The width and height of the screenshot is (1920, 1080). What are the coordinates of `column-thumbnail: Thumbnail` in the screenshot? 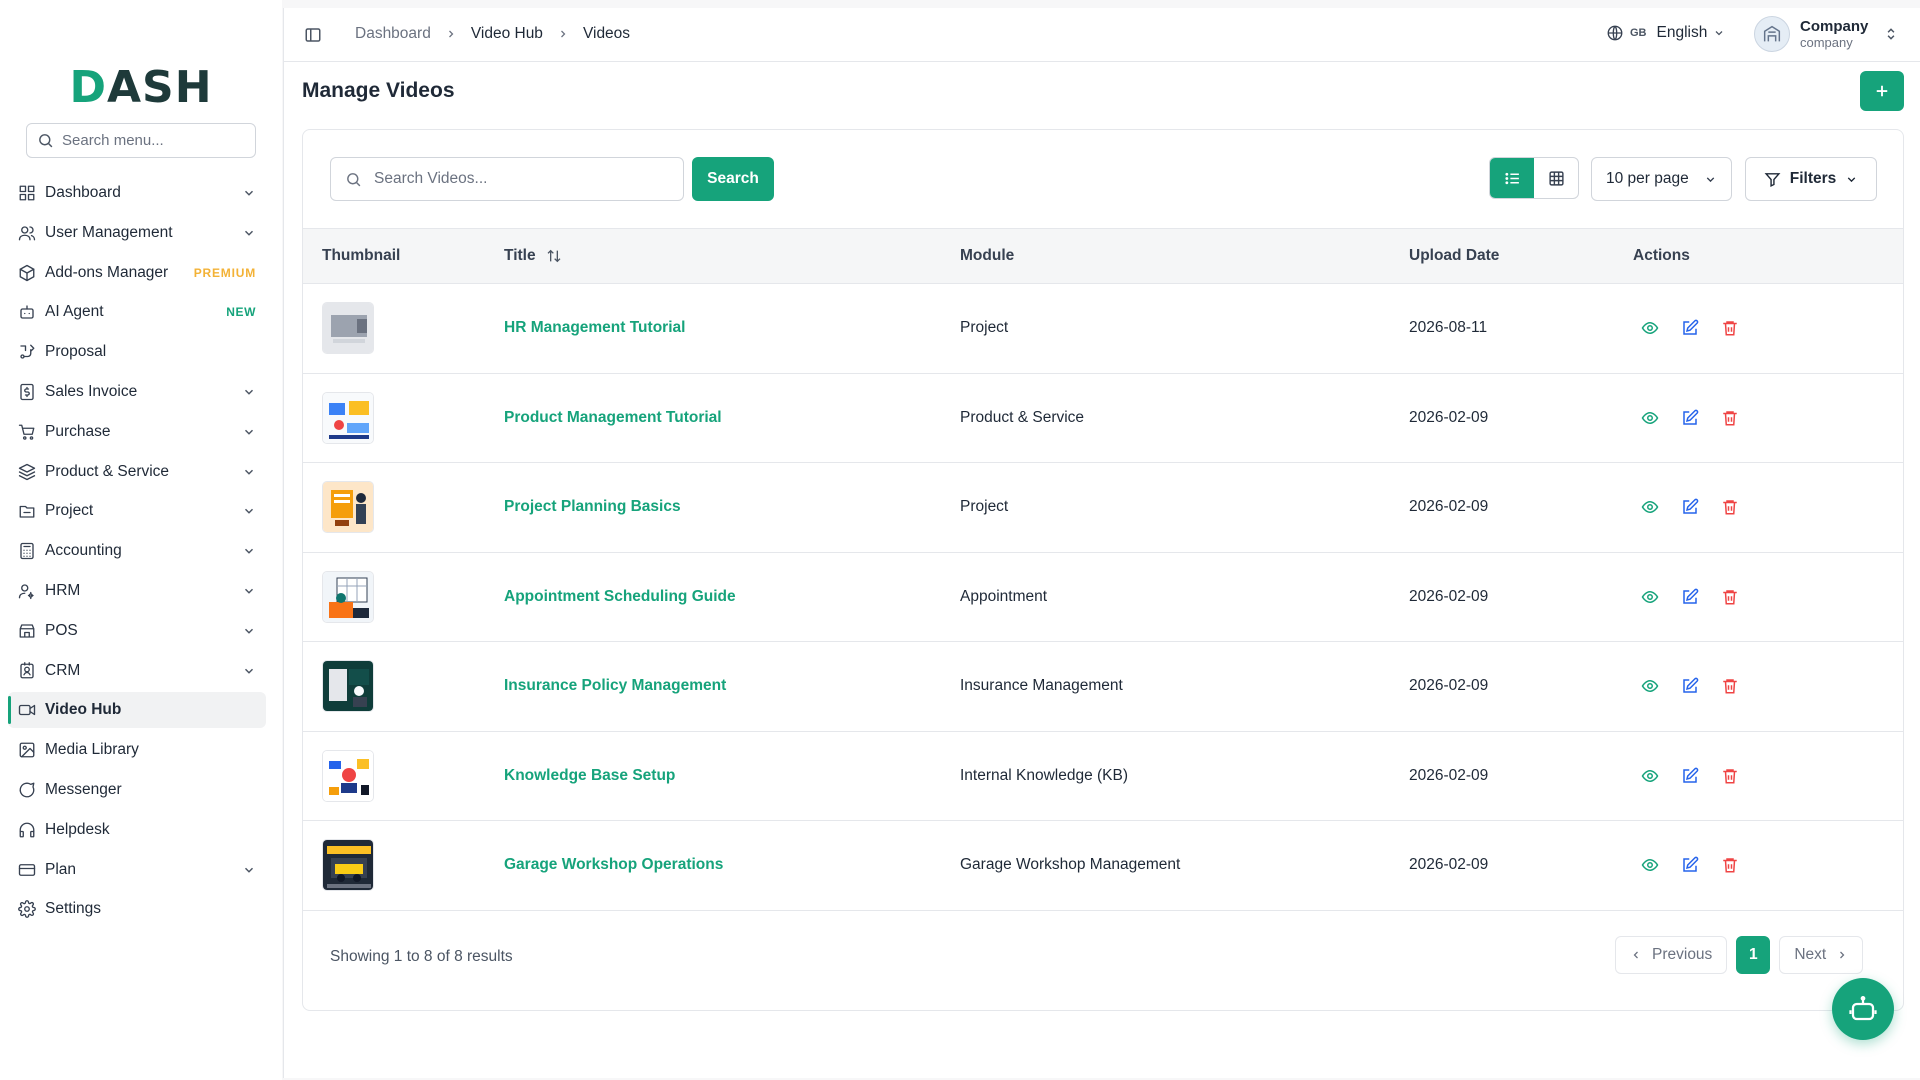 It's located at (403, 256).